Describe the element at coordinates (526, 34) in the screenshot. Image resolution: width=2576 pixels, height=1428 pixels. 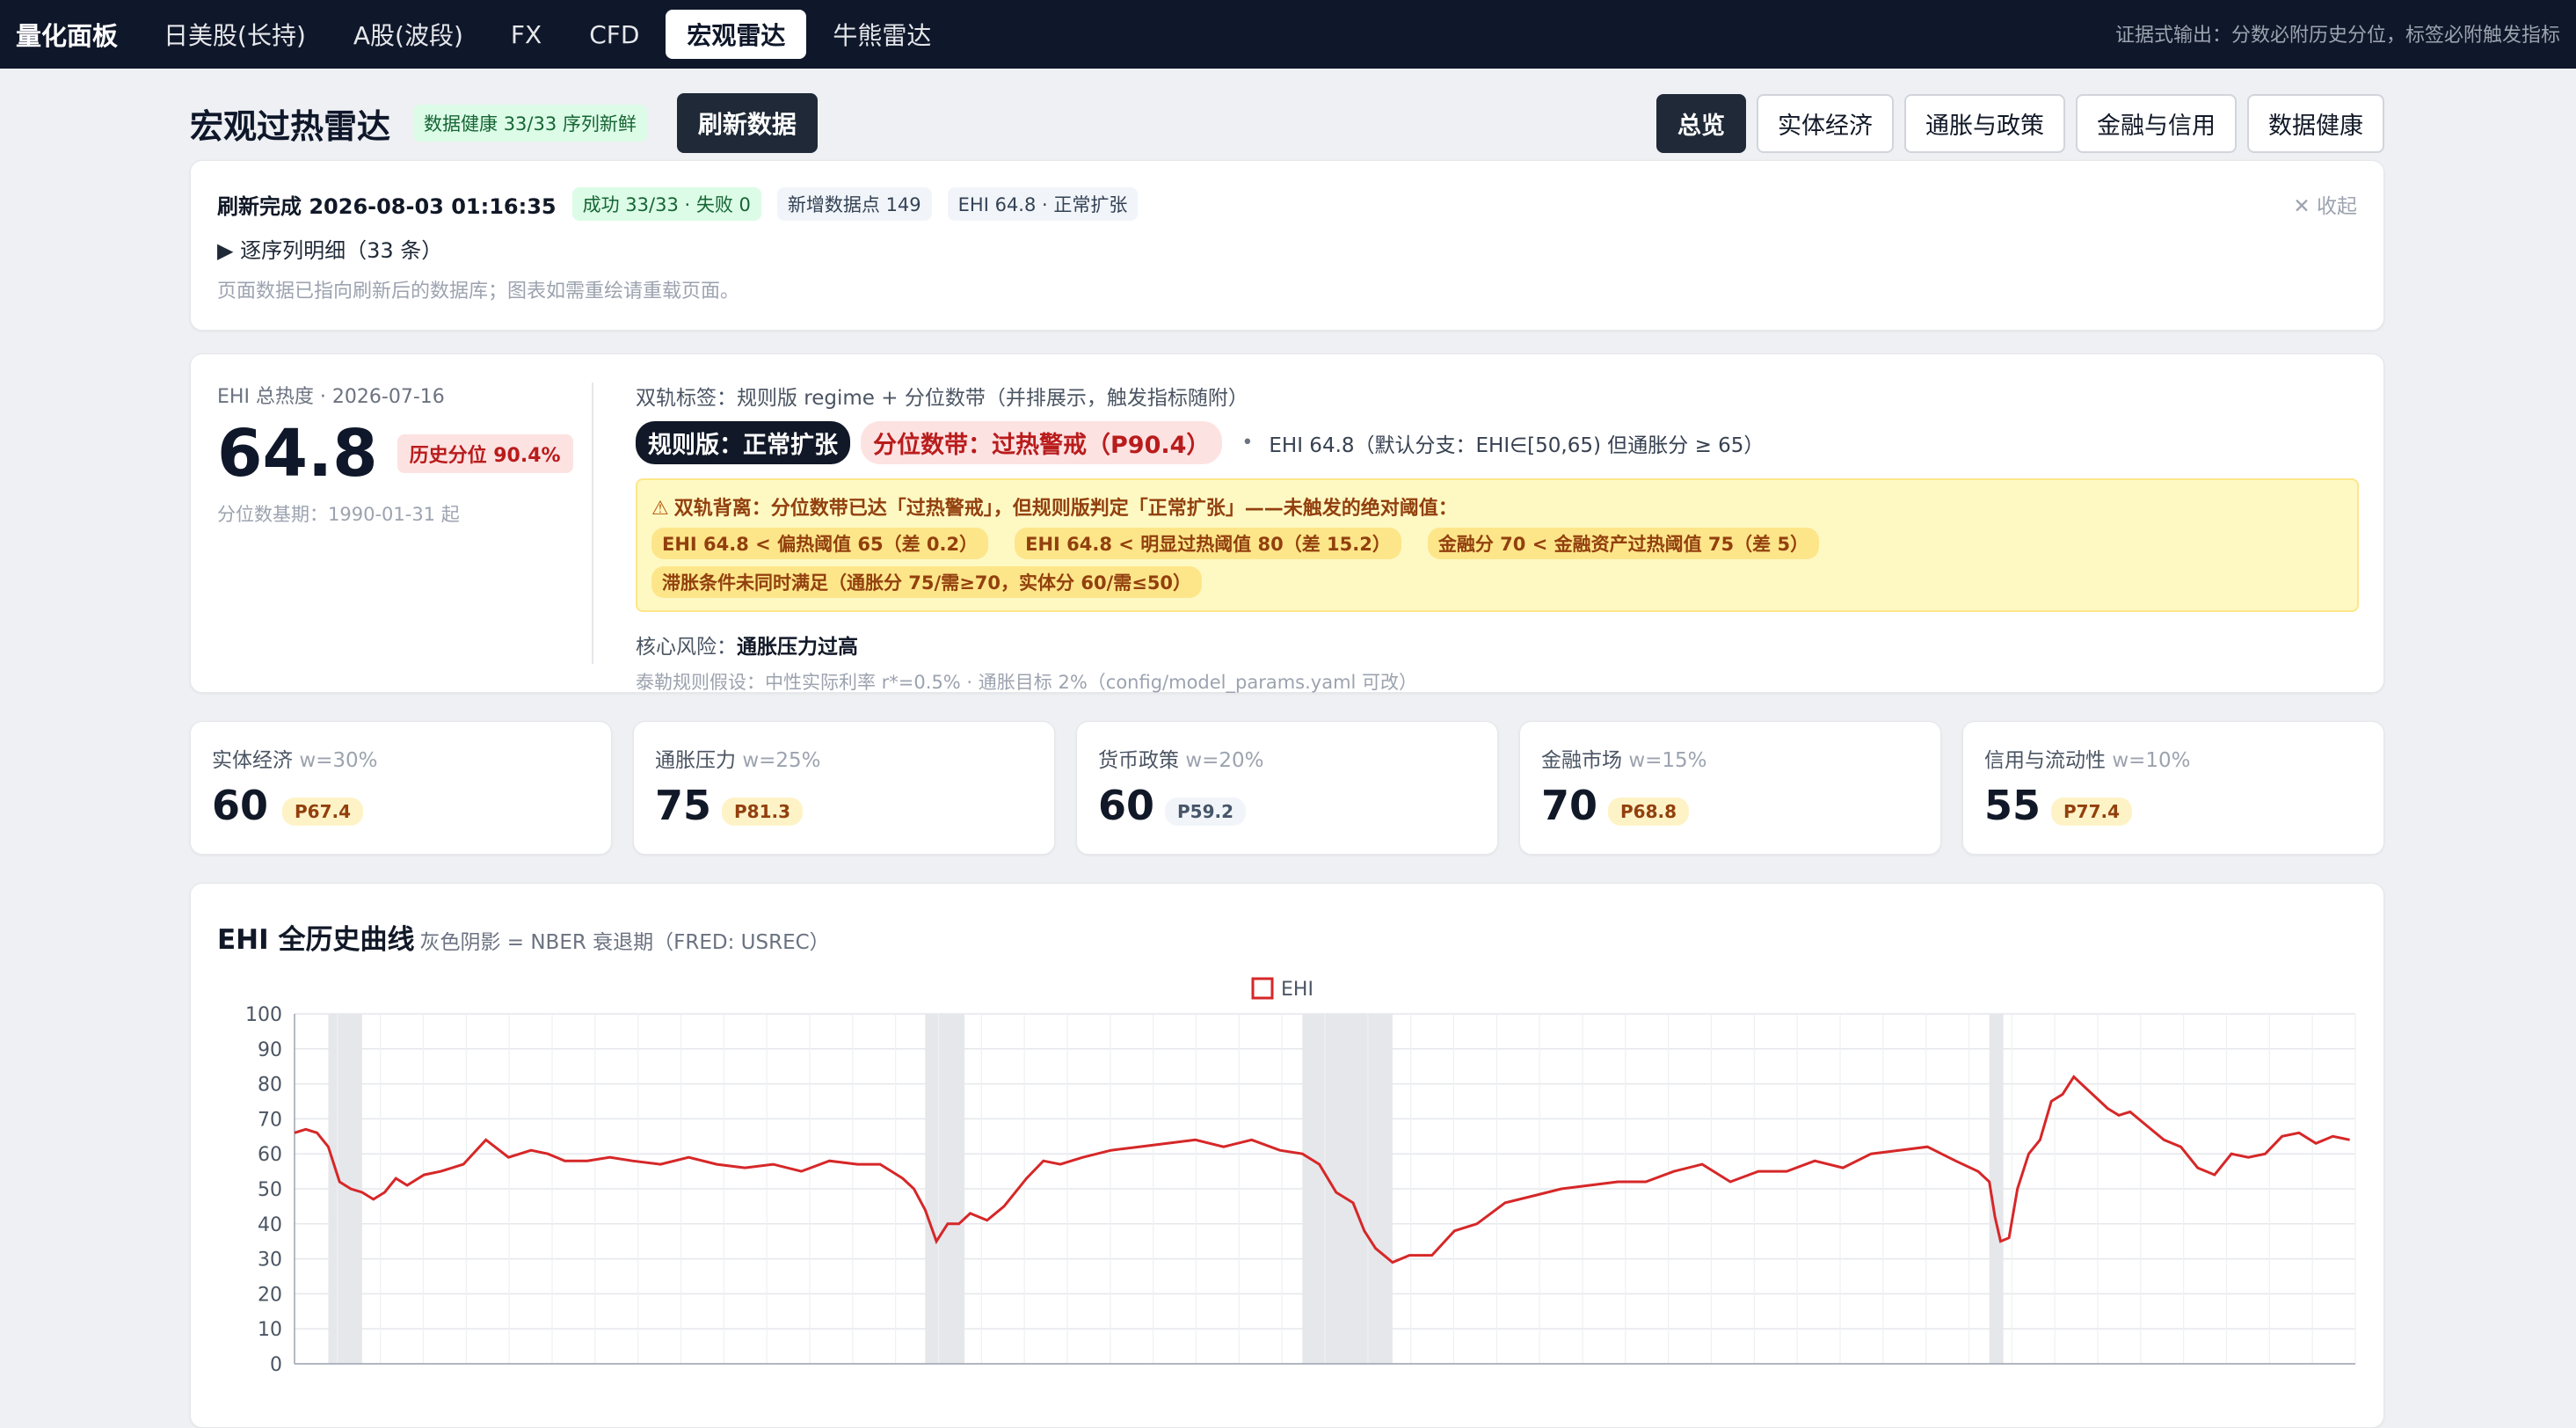
I see `nav-tab-fx: FX` at that location.